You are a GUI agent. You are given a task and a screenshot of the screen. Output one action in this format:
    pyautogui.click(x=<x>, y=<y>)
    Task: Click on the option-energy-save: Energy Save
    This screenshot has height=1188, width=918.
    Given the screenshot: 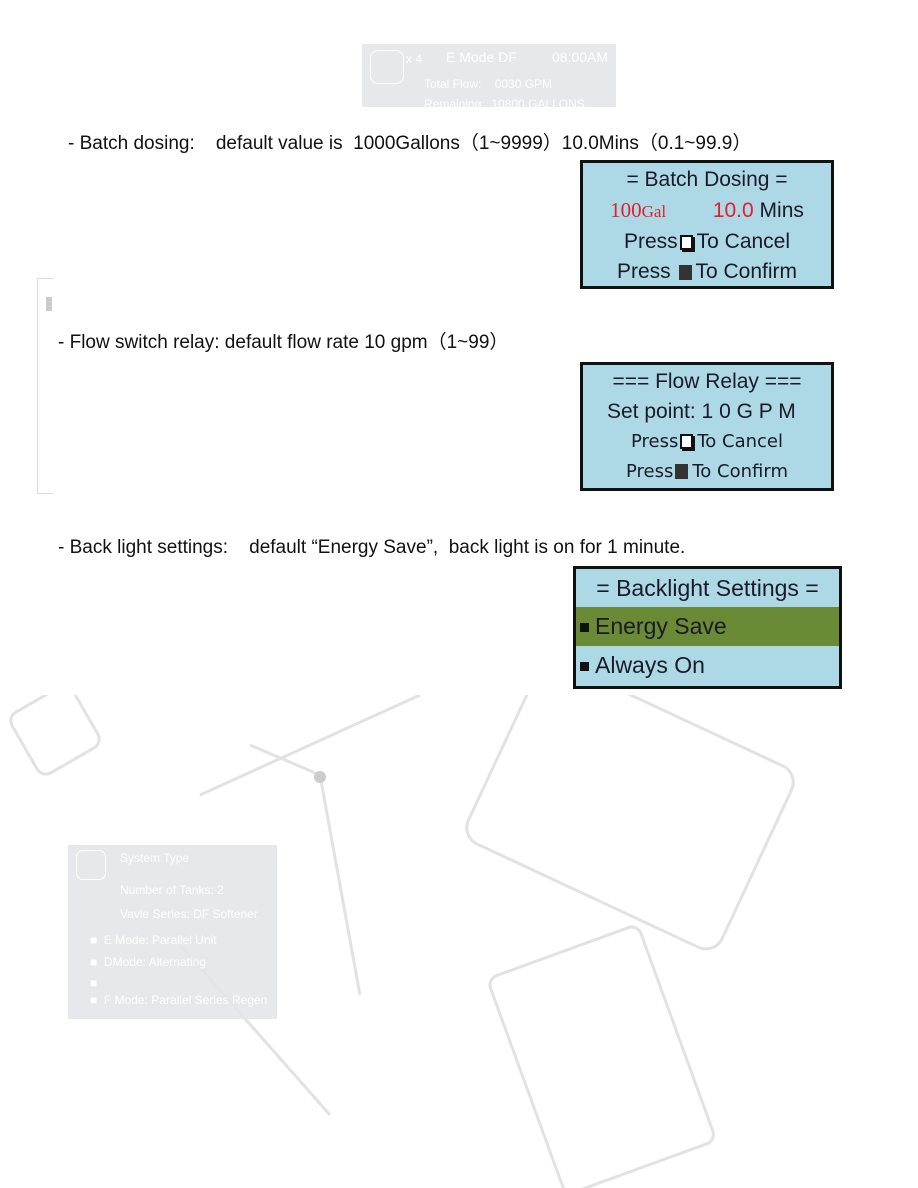 What is the action you would take?
    pyautogui.click(x=707, y=626)
    